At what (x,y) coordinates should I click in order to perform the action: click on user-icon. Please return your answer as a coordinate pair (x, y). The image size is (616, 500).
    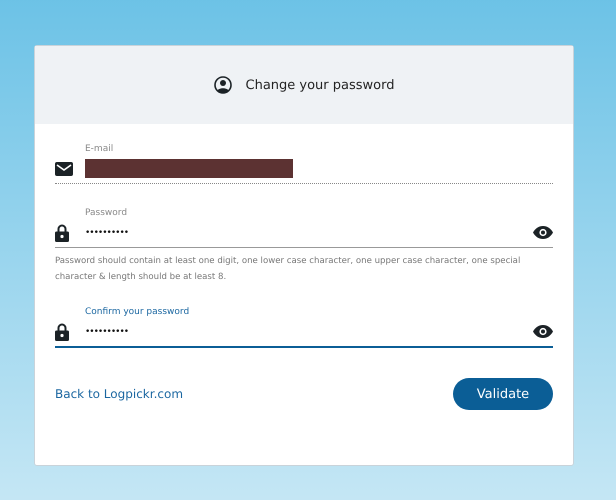
    Looking at the image, I should click on (223, 85).